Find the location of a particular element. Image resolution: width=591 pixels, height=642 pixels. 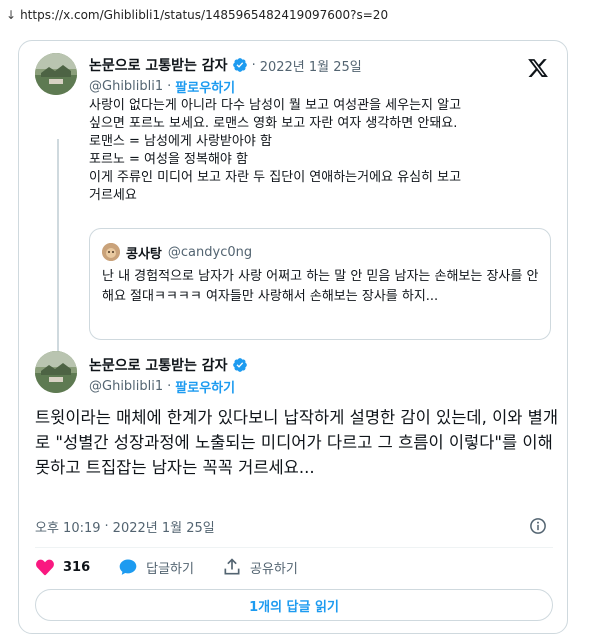

tweet-meta: 오후 10:19 · 2022년 1월 25일 is located at coordinates (125, 526).